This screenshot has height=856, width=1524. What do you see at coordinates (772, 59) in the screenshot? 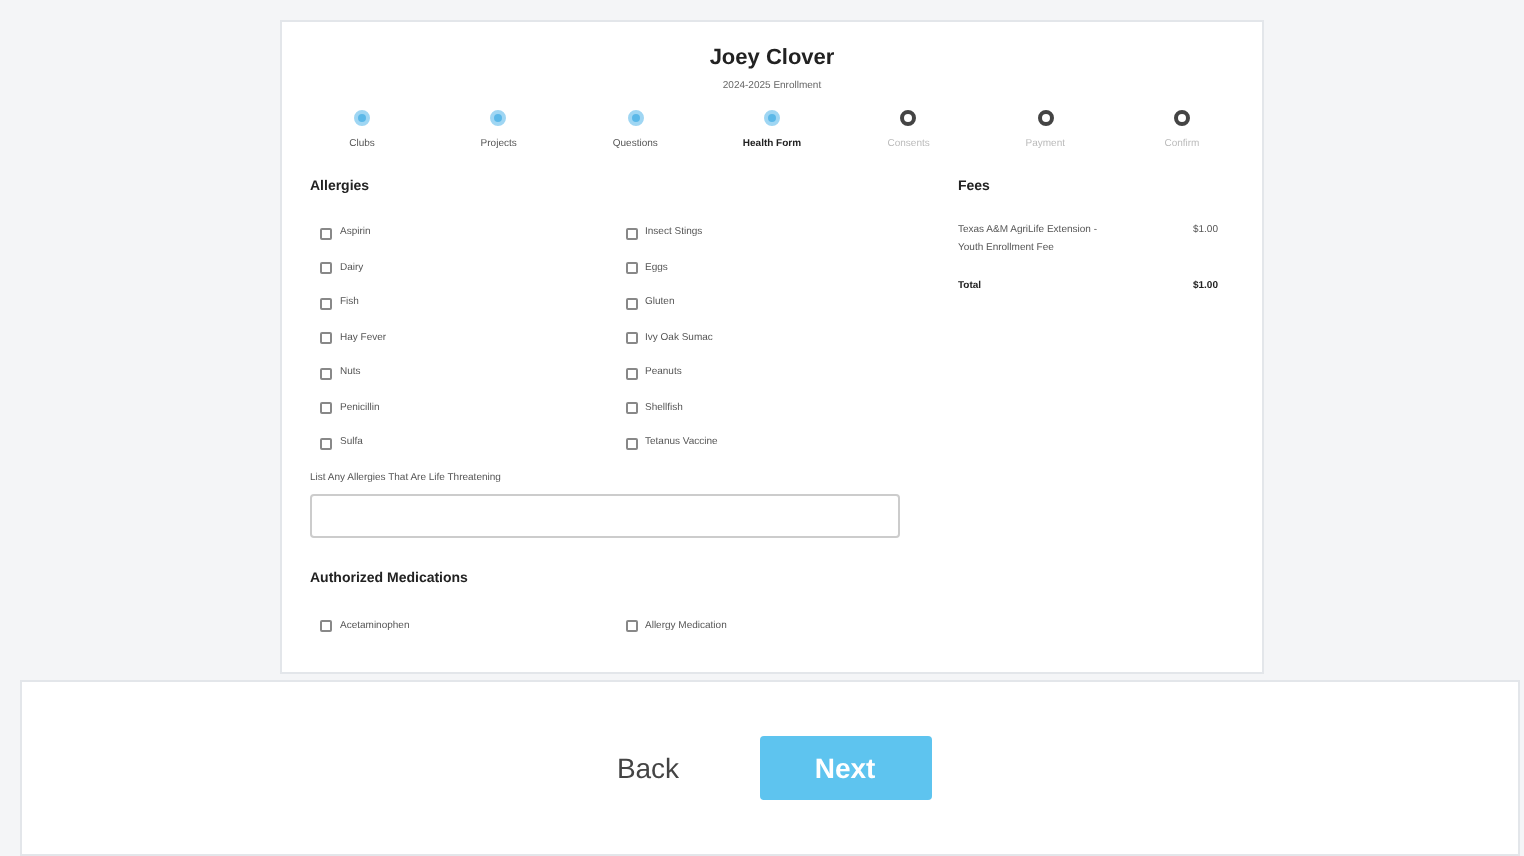
I see `student-name: Joey Clover` at bounding box center [772, 59].